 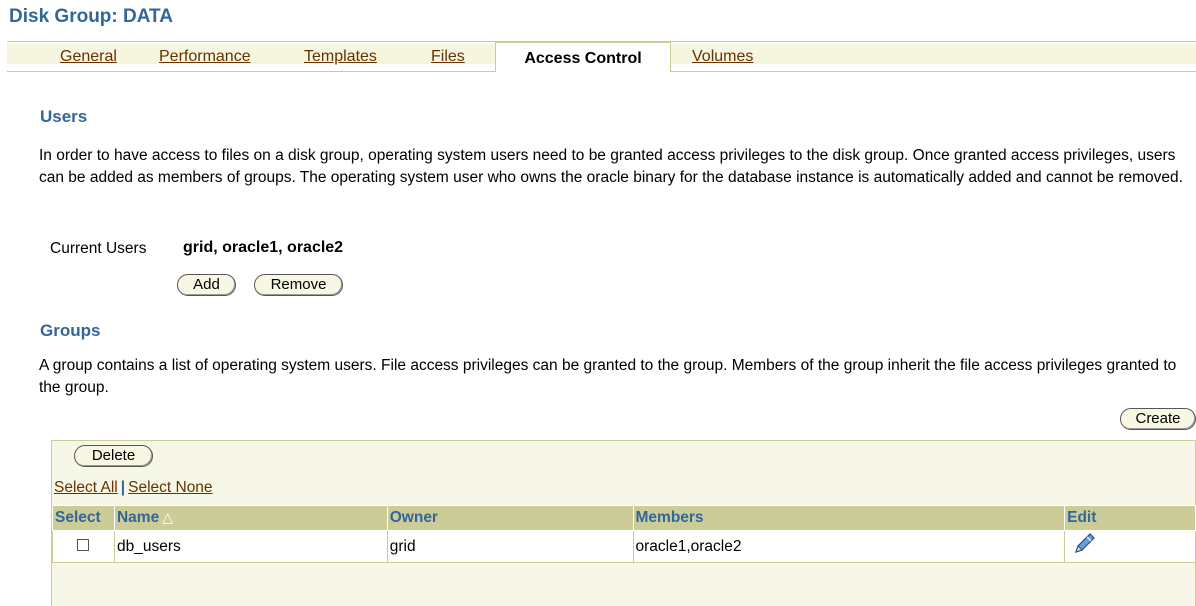 I want to click on tab-files: Files, so click(x=448, y=57).